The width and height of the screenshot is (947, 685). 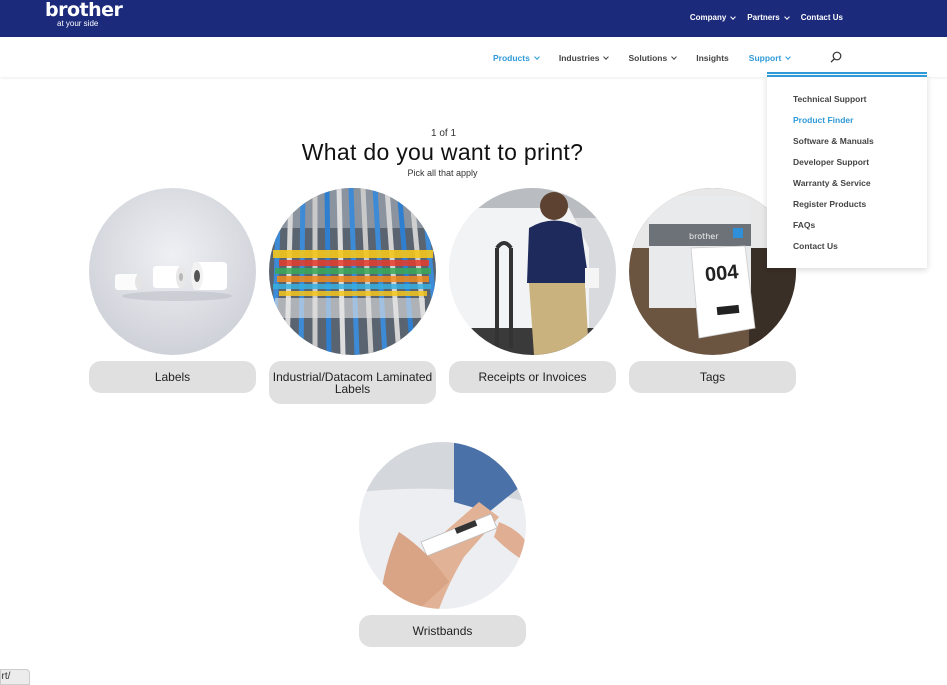 What do you see at coordinates (648, 58) in the screenshot?
I see `nav-solutions-label: Solutions` at bounding box center [648, 58].